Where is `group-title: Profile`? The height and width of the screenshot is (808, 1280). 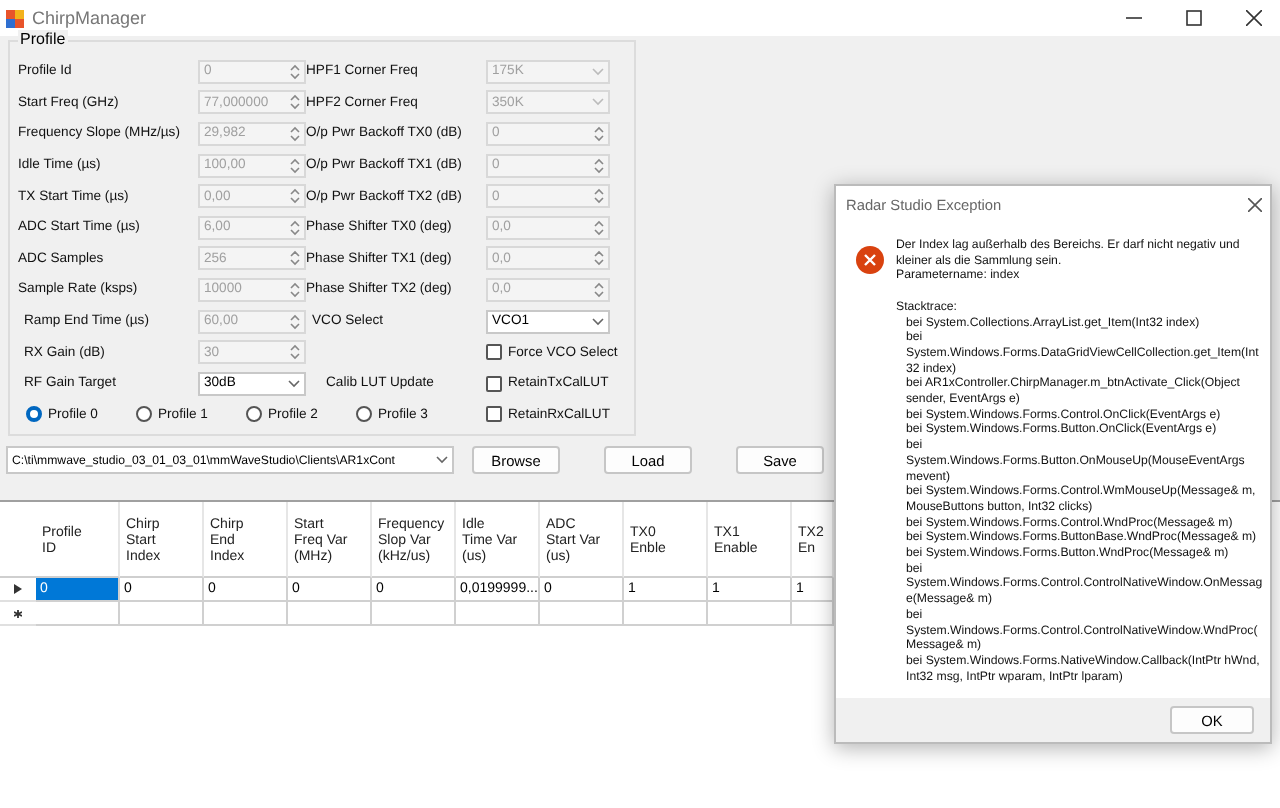
group-title: Profile is located at coordinates (43, 39).